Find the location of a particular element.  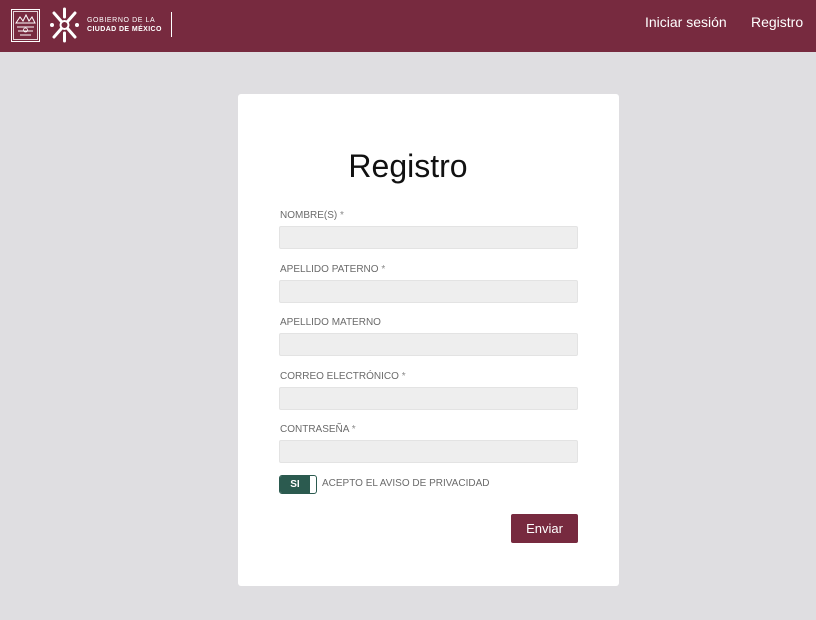

nombre-input is located at coordinates (428, 237).